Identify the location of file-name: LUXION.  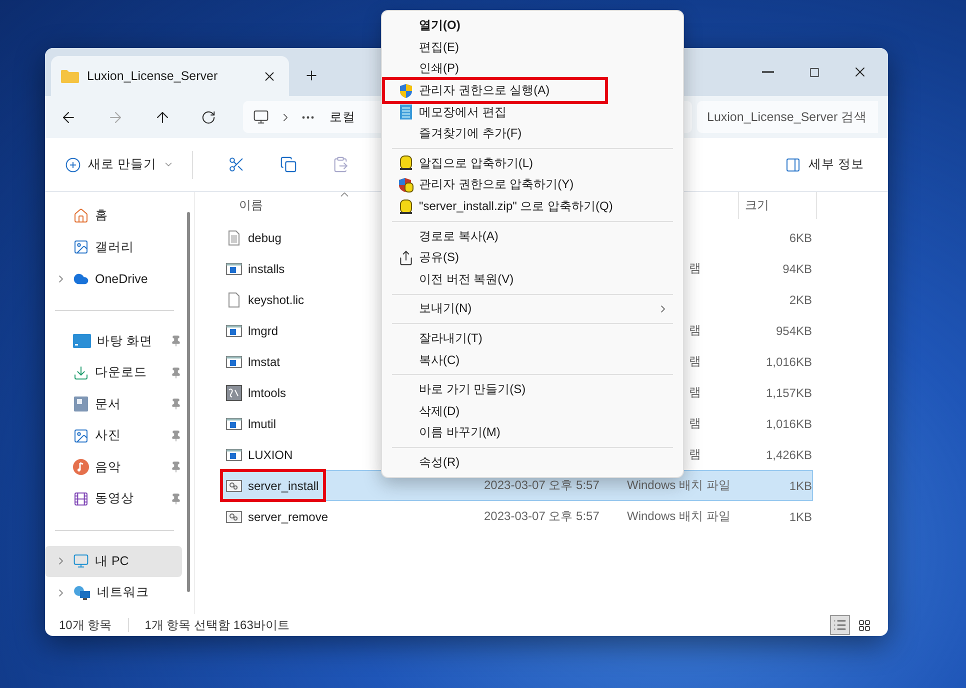
(270, 455).